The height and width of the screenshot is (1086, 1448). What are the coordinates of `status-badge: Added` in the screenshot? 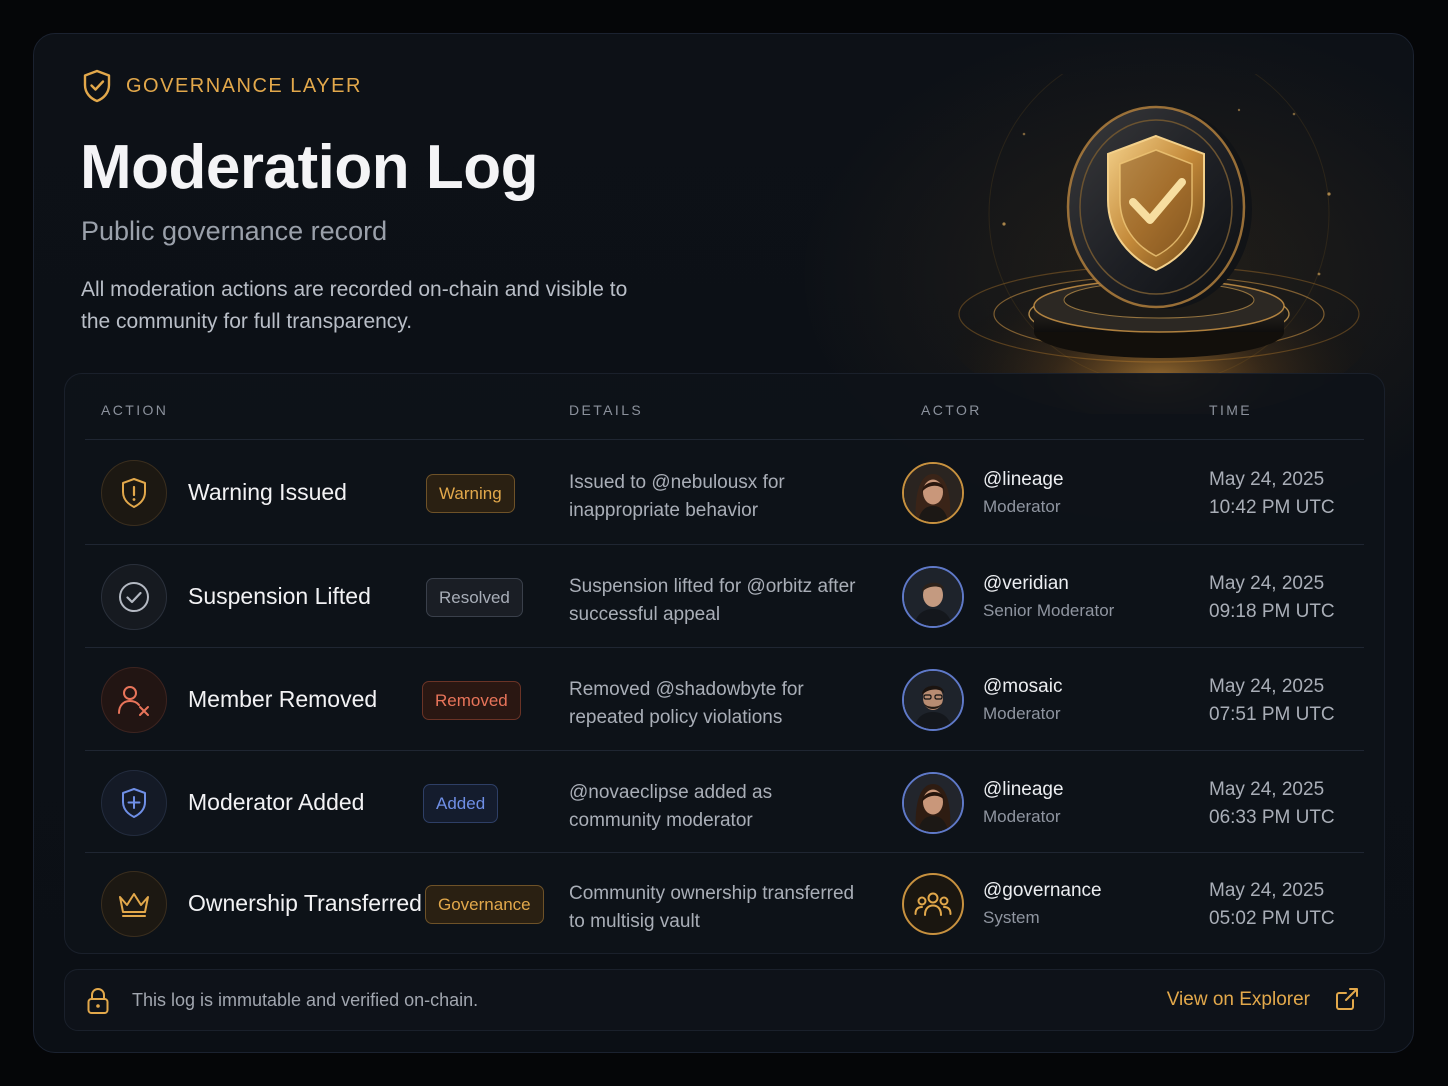 It's located at (461, 803).